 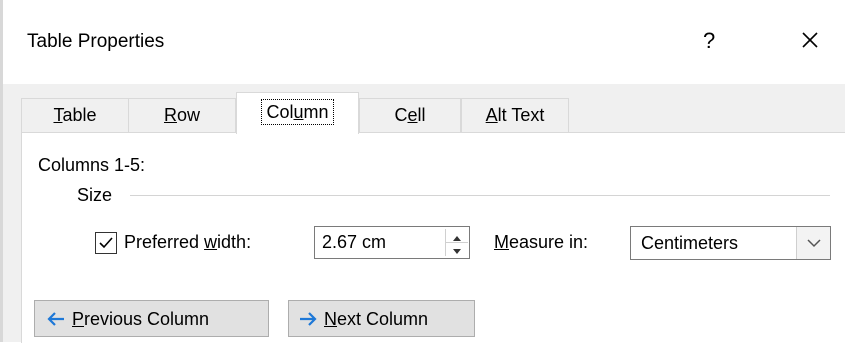 I want to click on measure-in-select: Centimeters, so click(x=730, y=243).